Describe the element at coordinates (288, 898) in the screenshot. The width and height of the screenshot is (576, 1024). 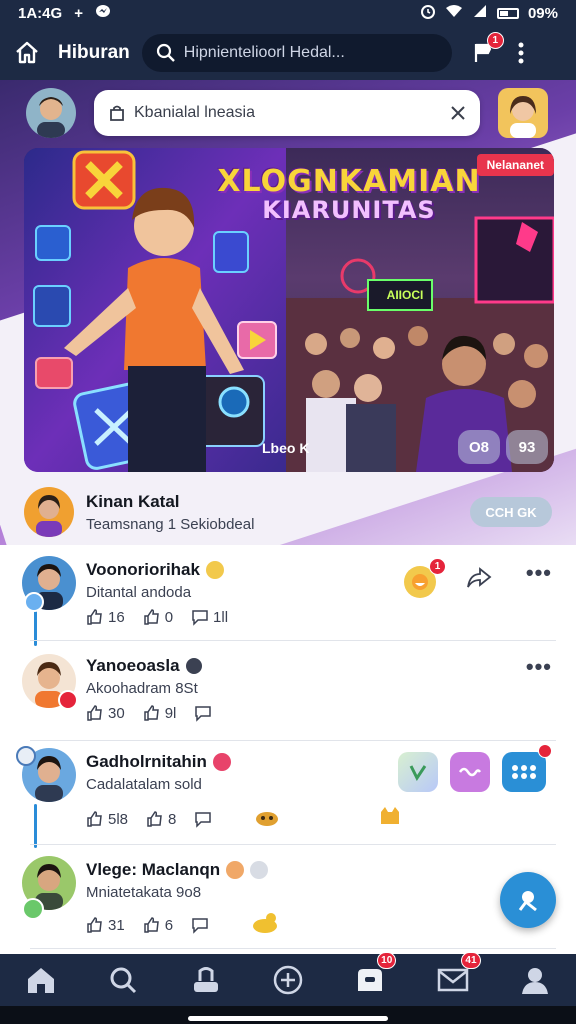
I see `feed-post: Vlege: Maclanqn Mniatetakata 9o8 31 6` at that location.